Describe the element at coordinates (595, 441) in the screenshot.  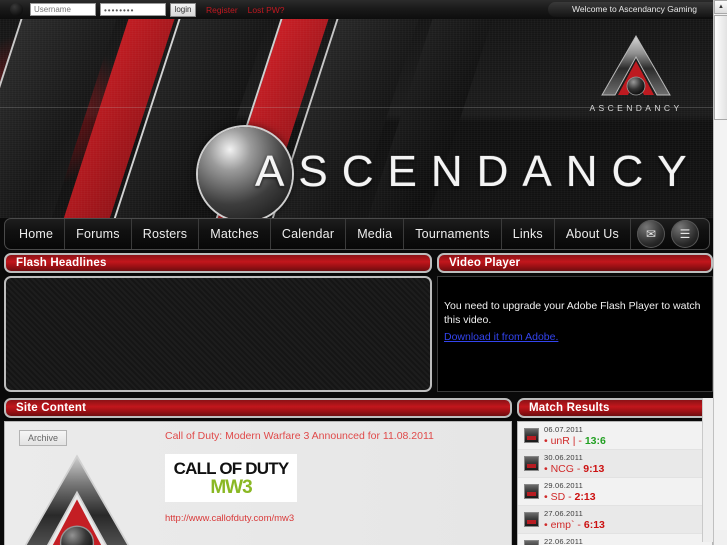
I see `match-score: 13:6` at that location.